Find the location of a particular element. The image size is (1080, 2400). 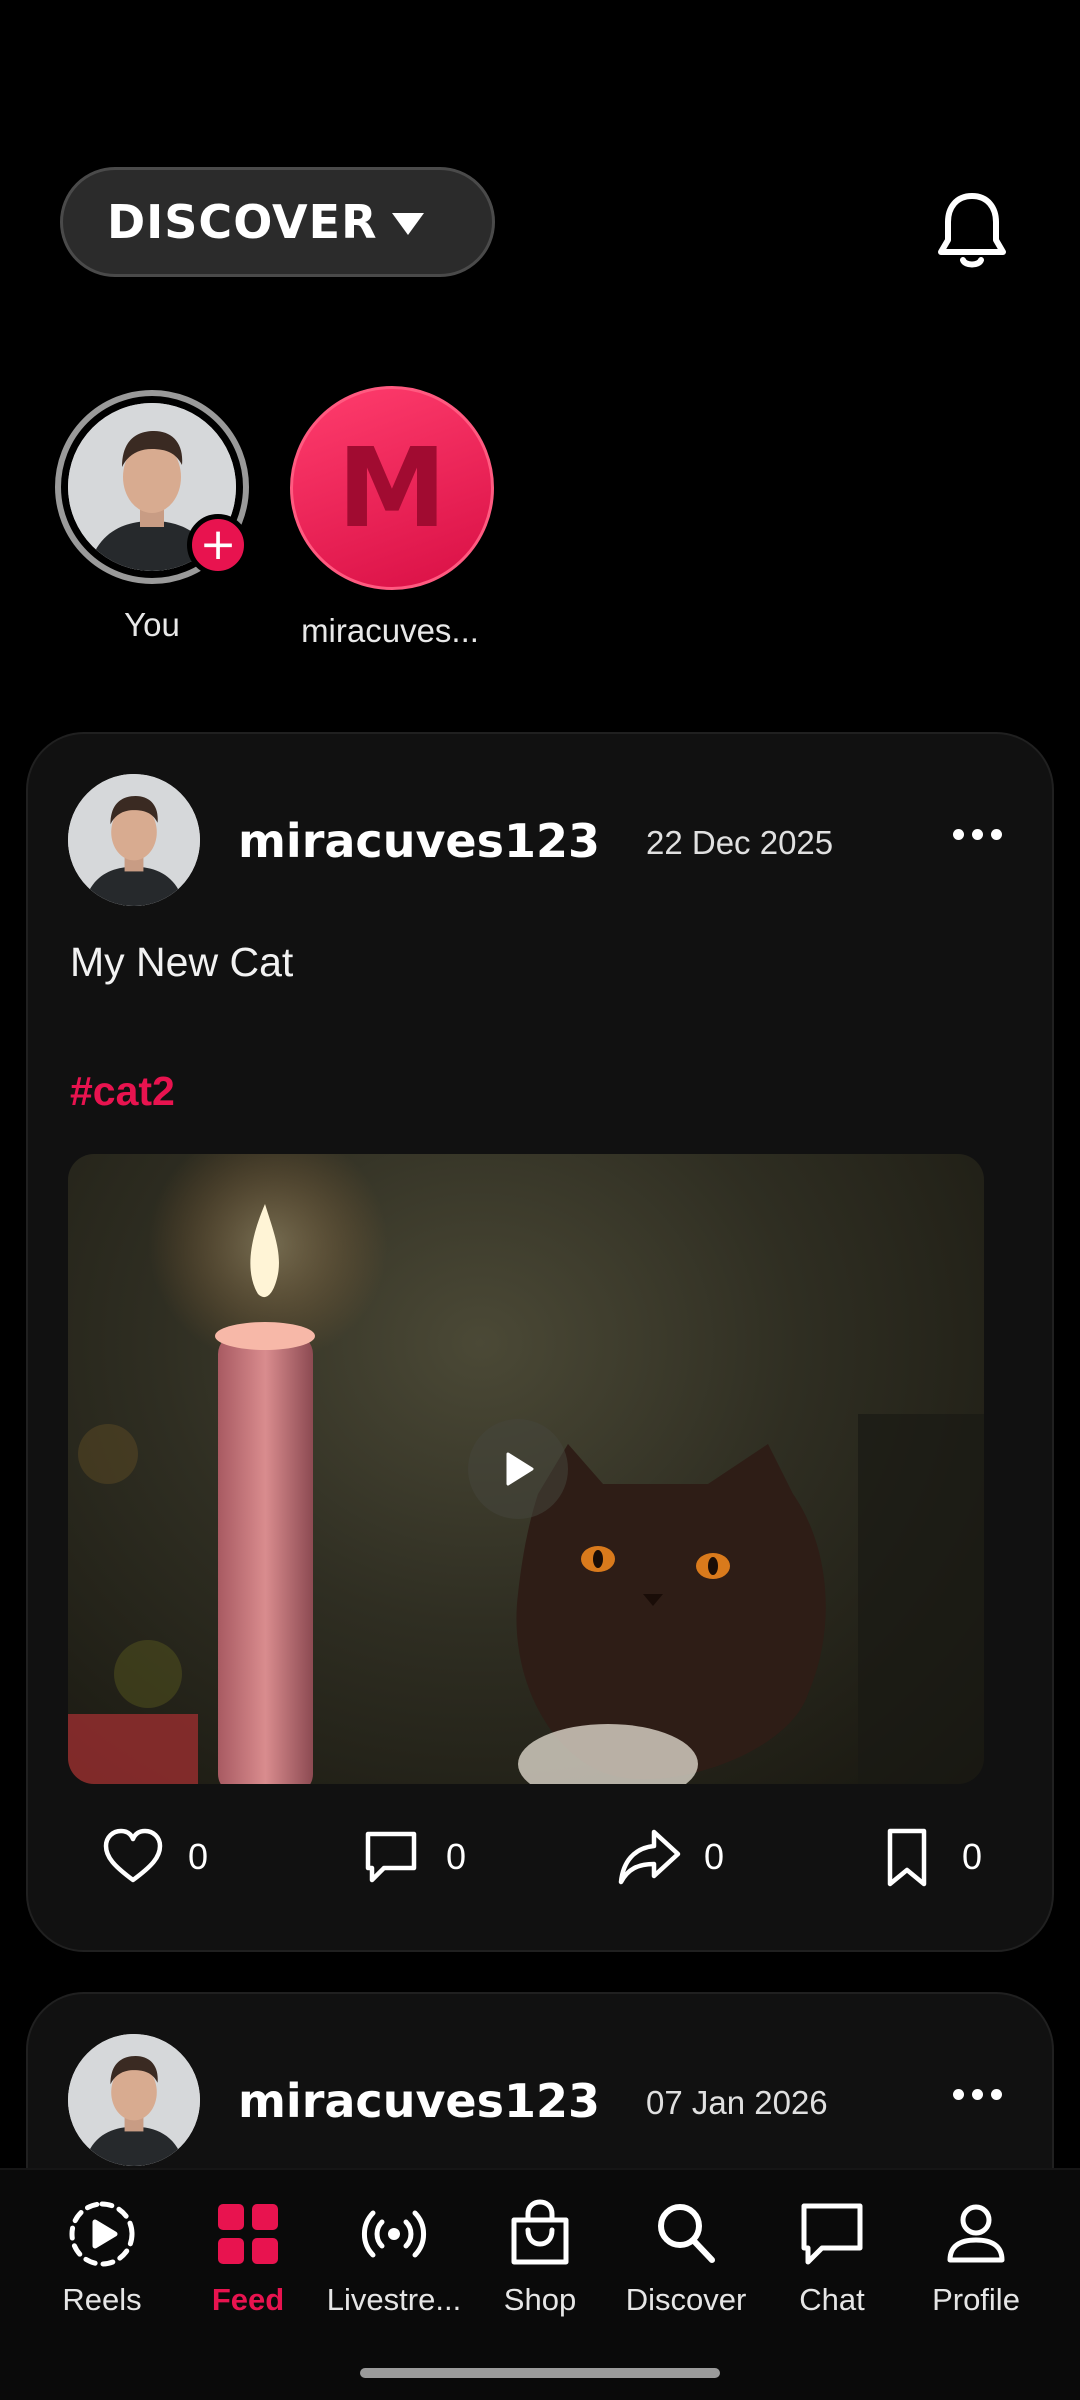

story-you: + You is located at coordinates (152, 517).